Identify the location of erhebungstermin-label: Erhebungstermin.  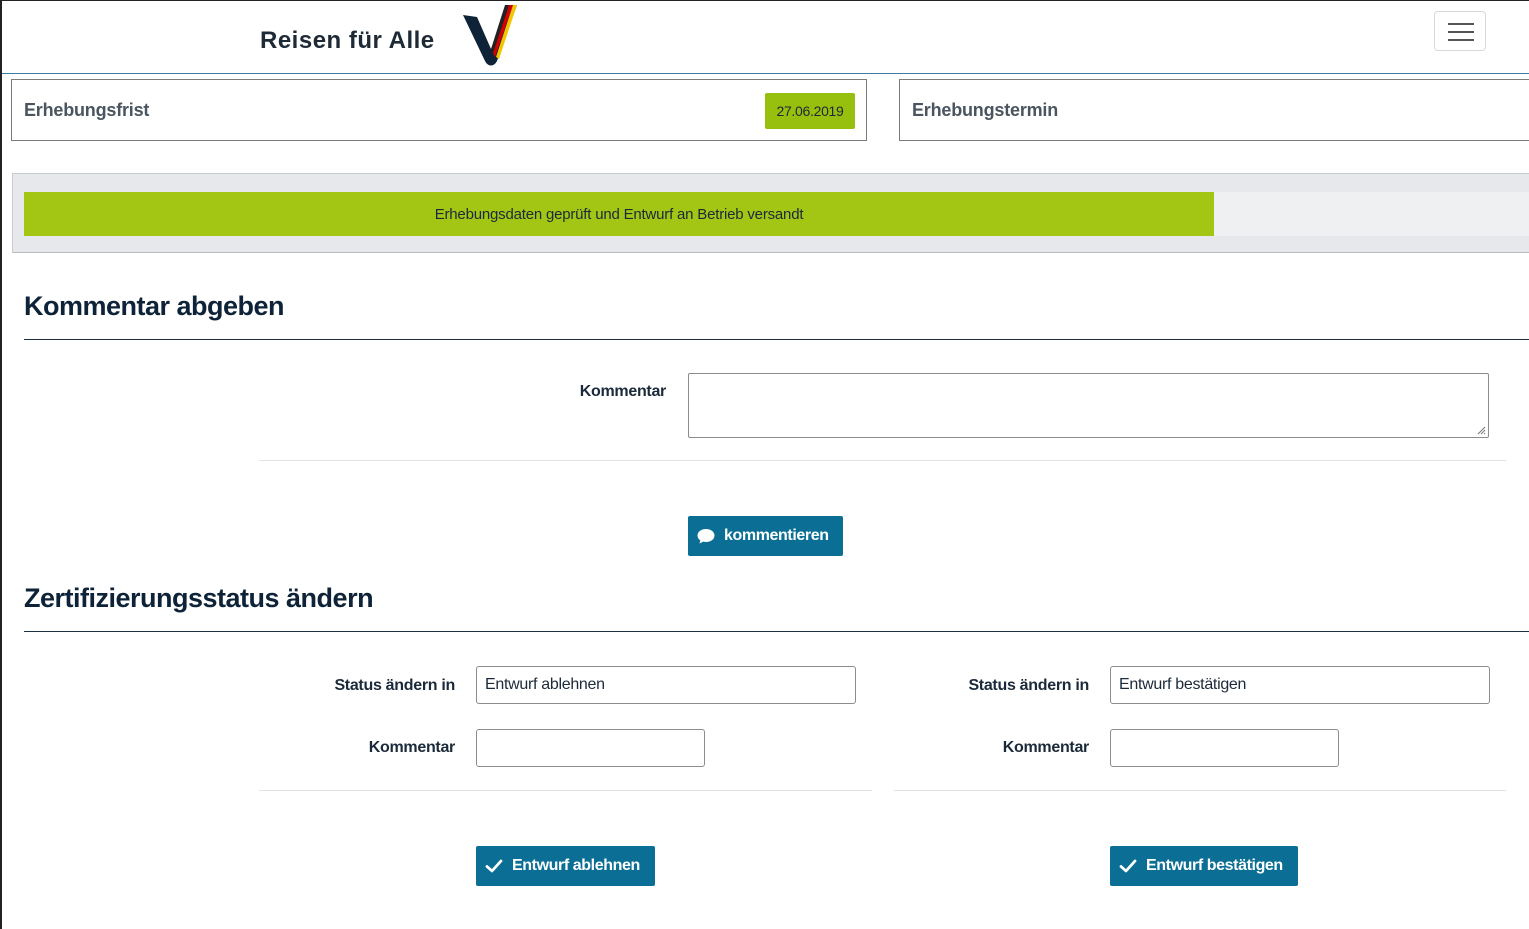
(985, 110).